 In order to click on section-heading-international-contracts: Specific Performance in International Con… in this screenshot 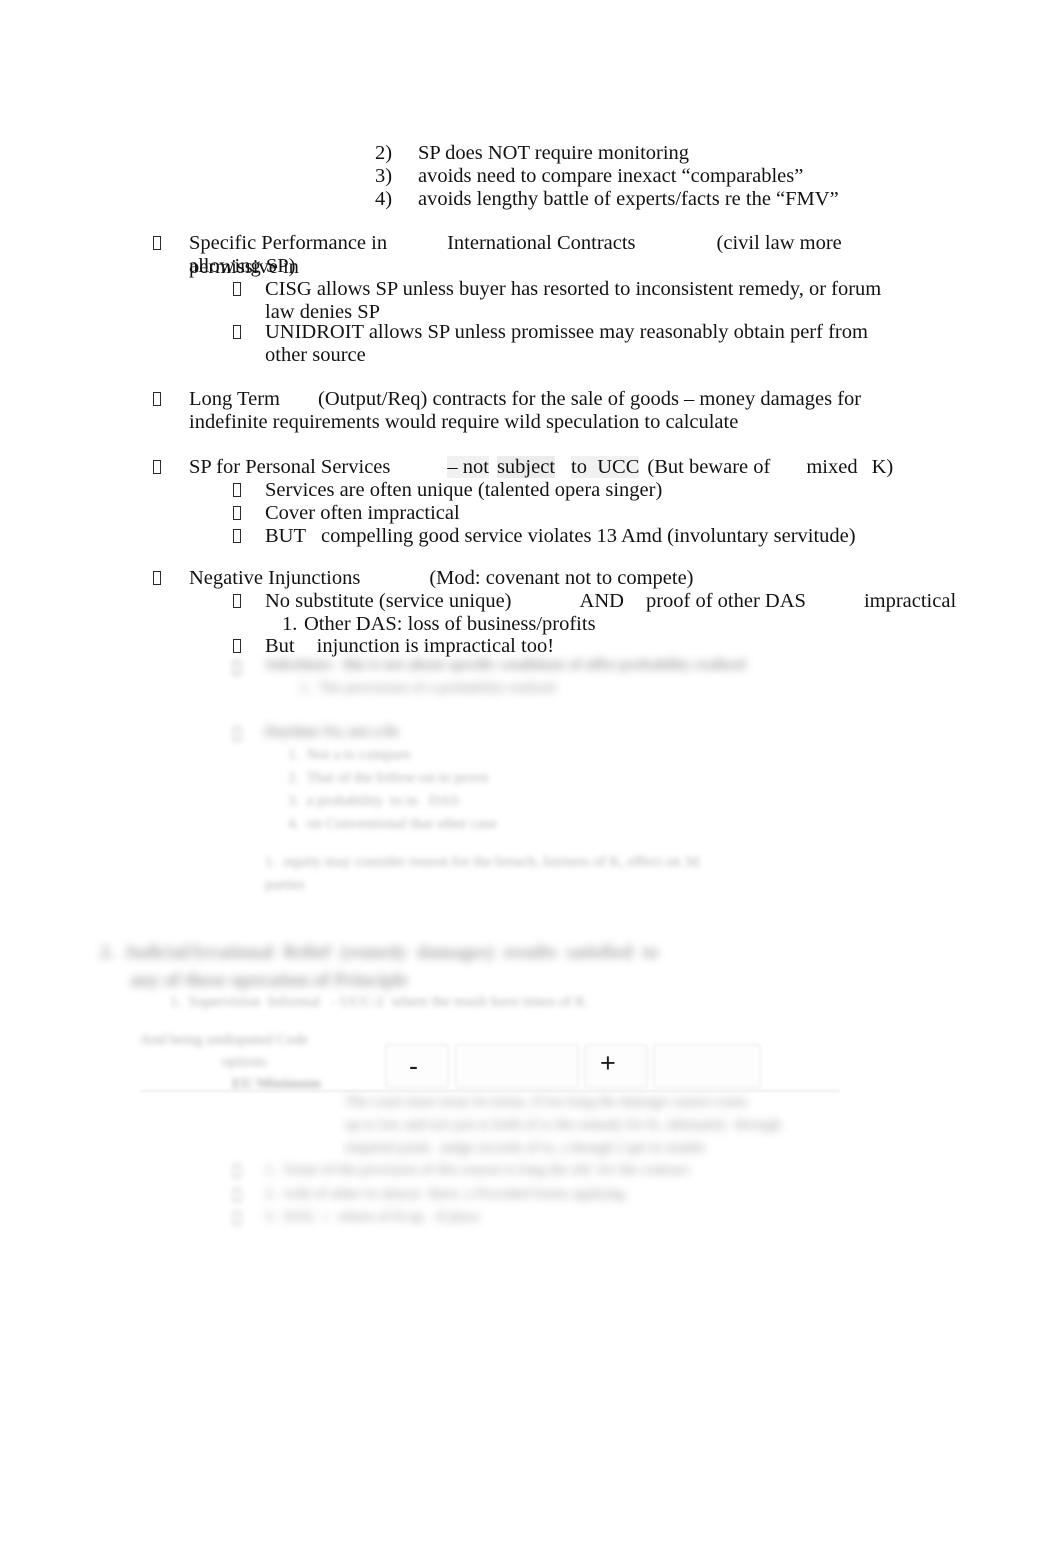, I will do `click(559, 255)`.